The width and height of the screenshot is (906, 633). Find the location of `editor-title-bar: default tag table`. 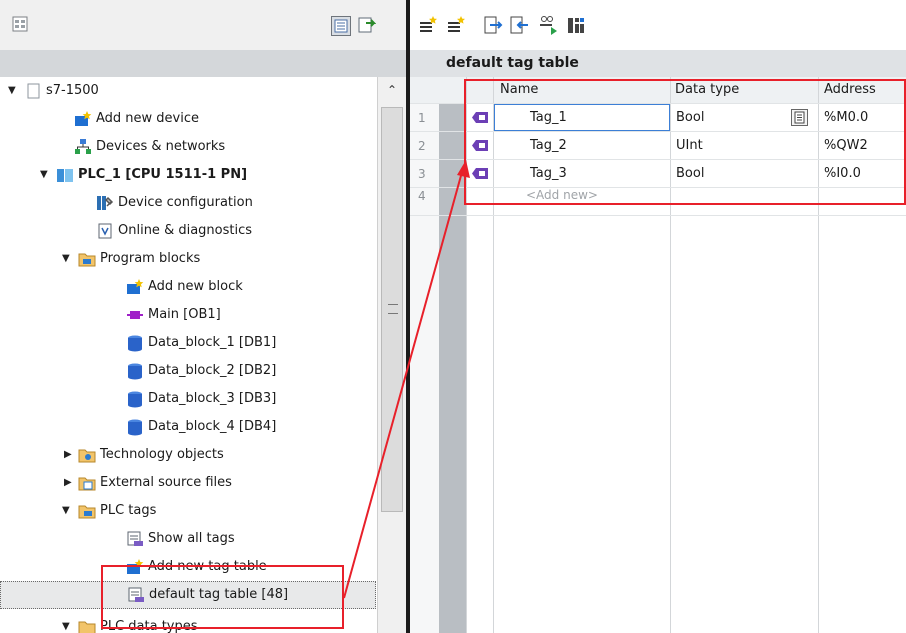

editor-title-bar: default tag table is located at coordinates (658, 63).